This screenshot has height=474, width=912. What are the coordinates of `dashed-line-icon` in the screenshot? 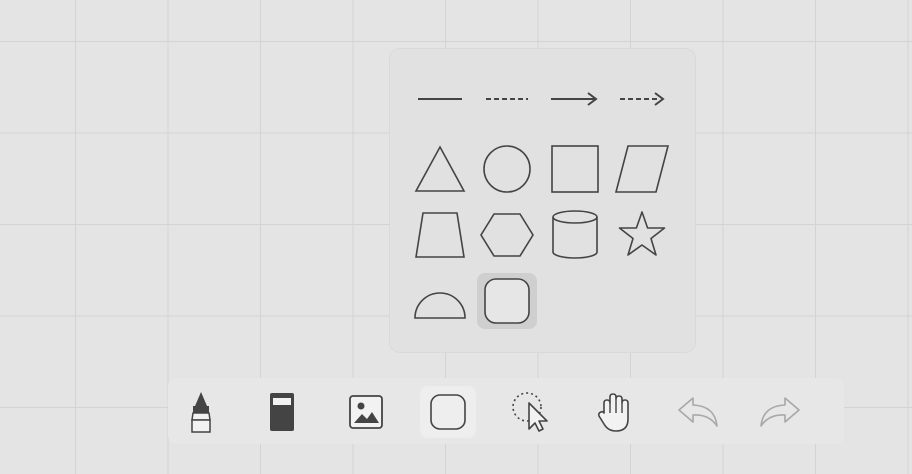 It's located at (507, 99).